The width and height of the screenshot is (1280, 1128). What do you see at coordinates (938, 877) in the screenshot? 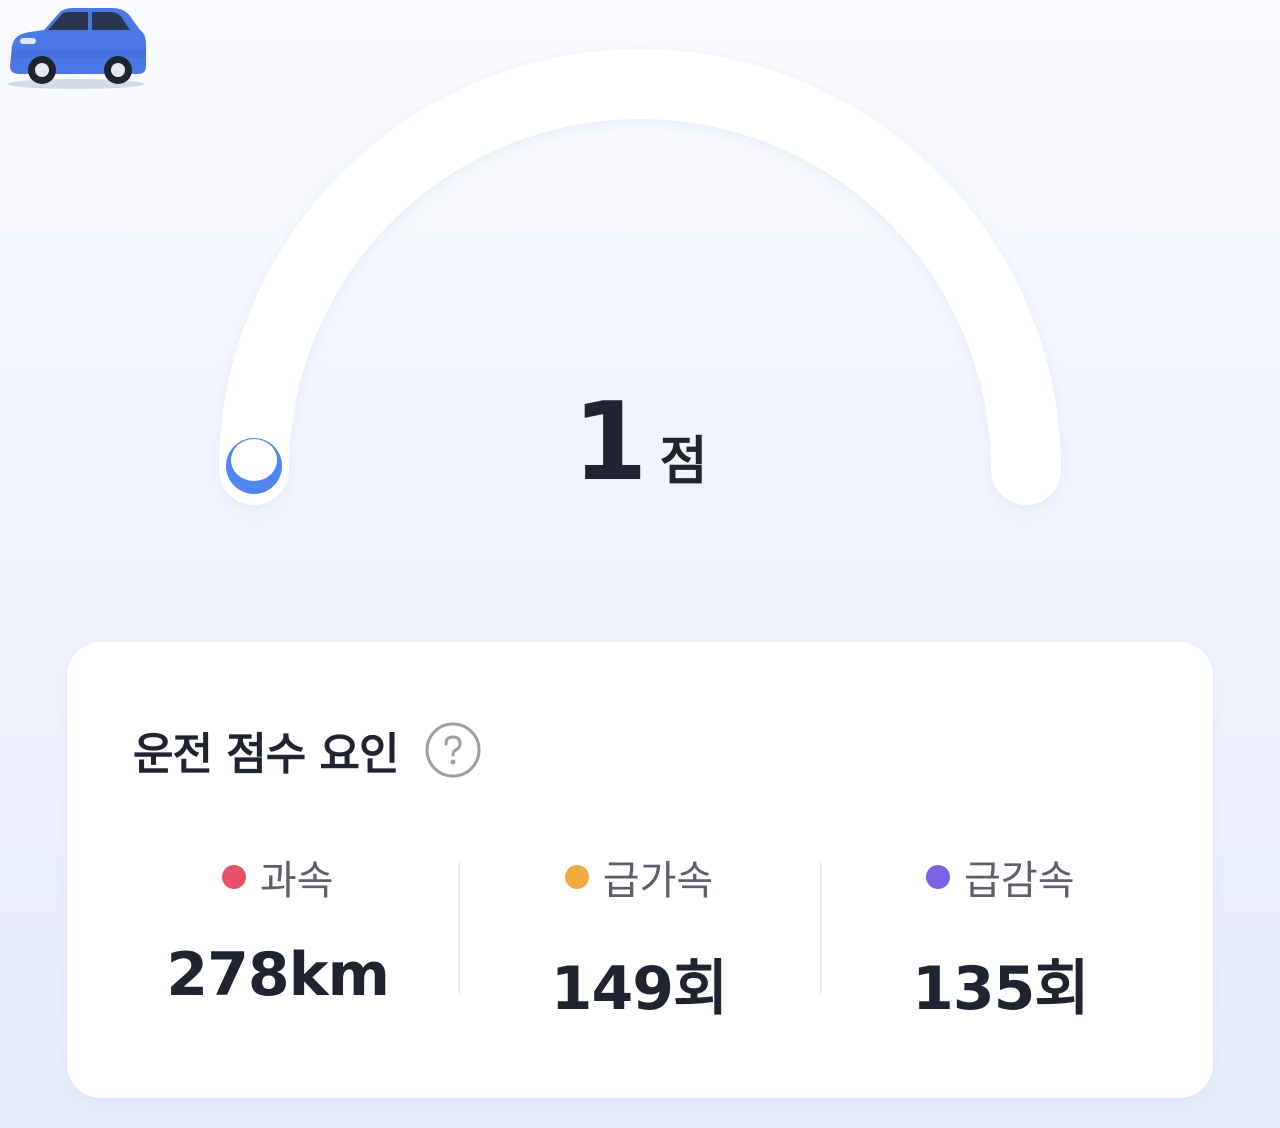
I see `rapid-deceleration-dot` at bounding box center [938, 877].